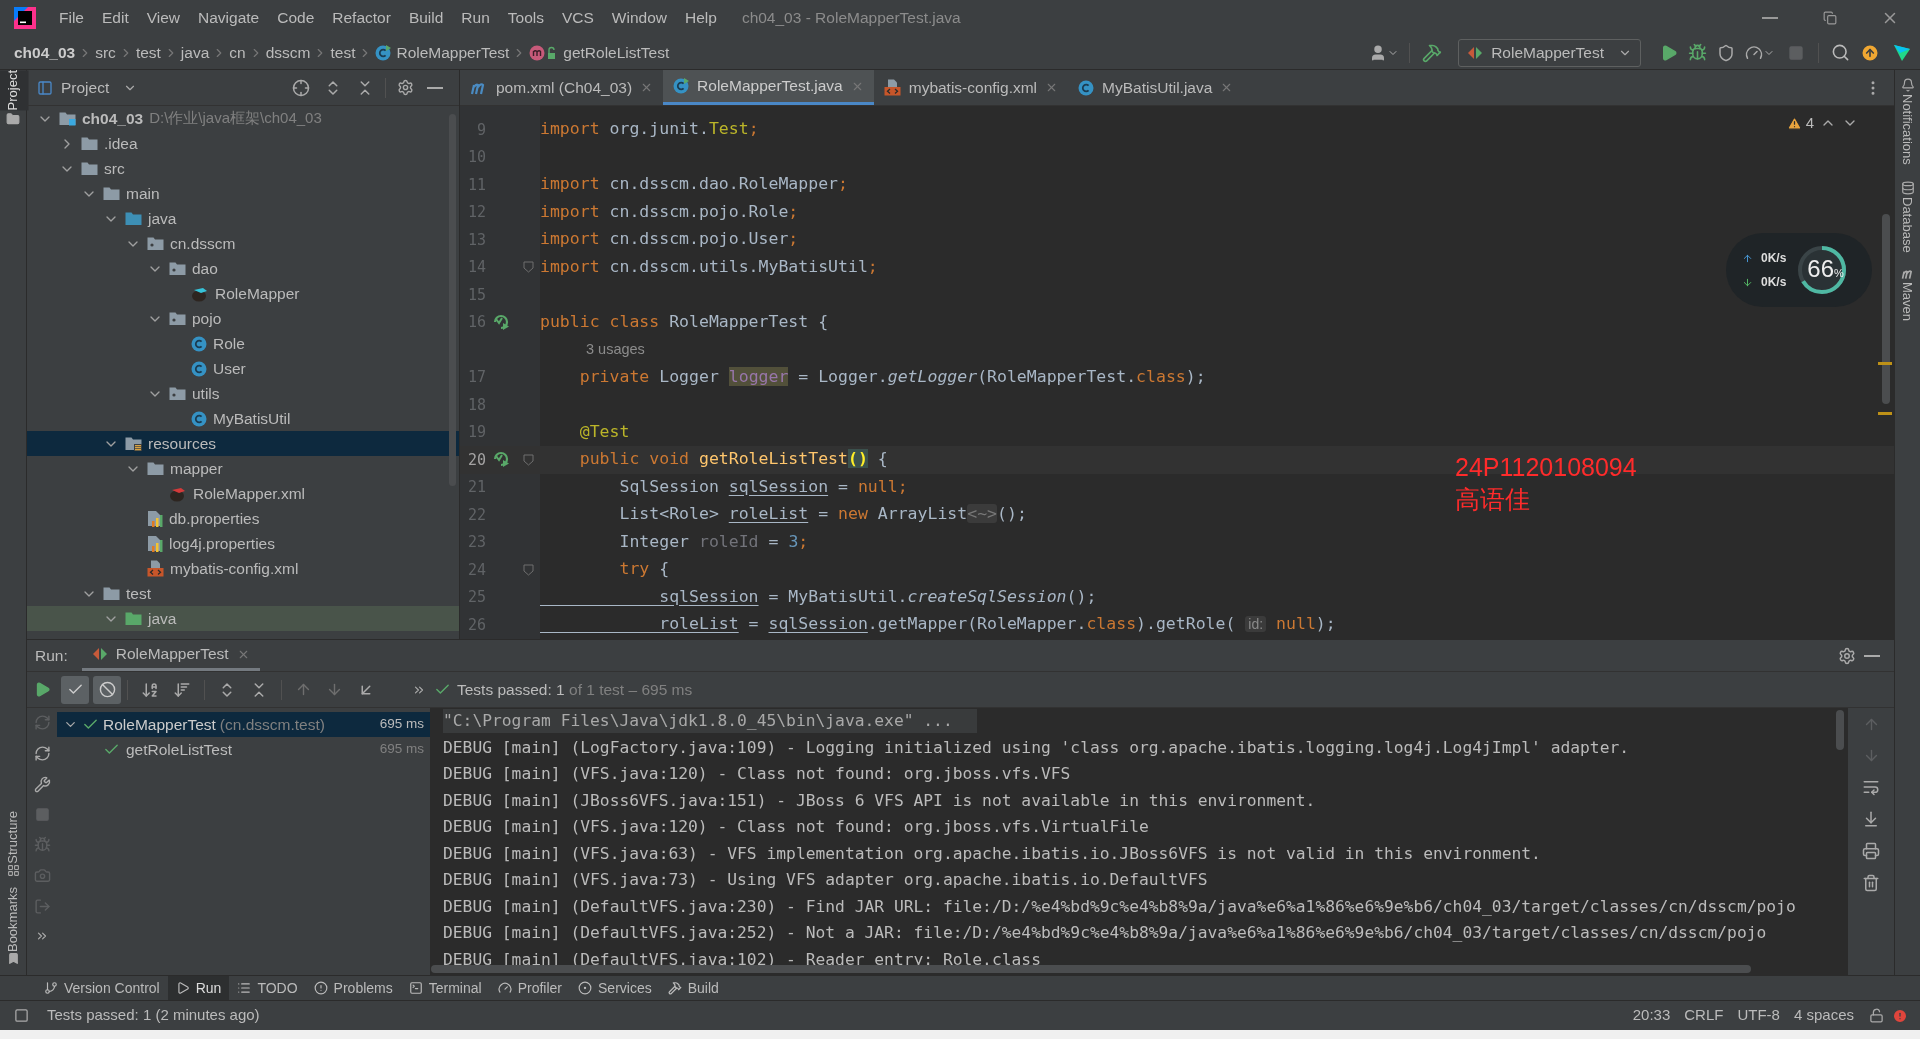  I want to click on tree-row: resources, so click(243, 443).